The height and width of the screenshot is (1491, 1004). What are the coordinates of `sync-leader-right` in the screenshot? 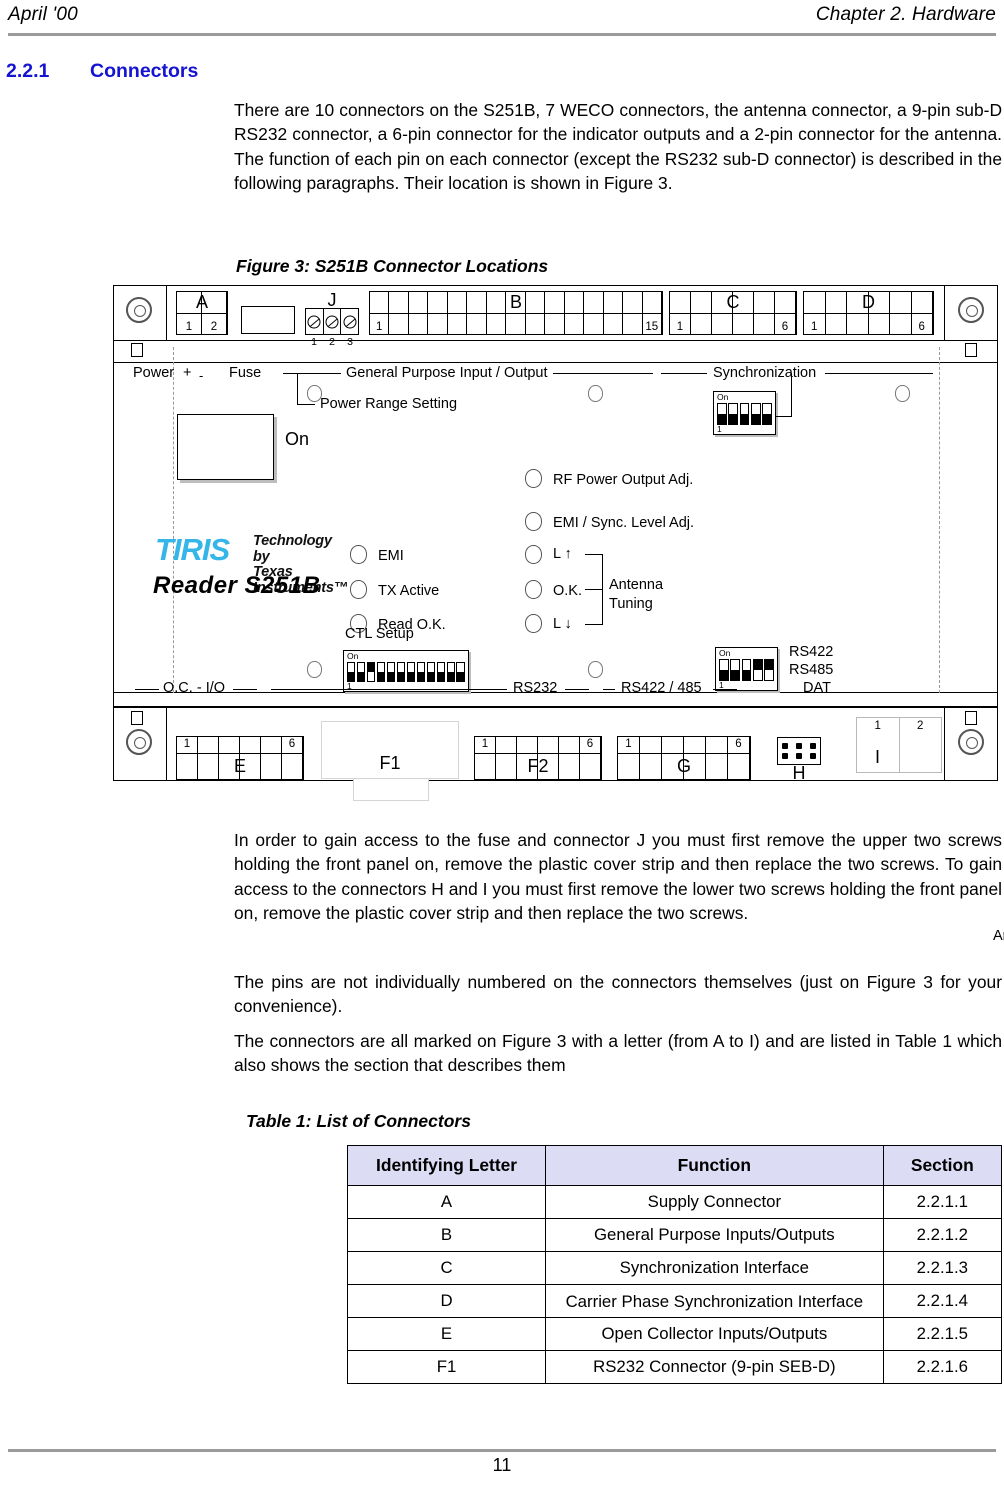 It's located at (879, 373).